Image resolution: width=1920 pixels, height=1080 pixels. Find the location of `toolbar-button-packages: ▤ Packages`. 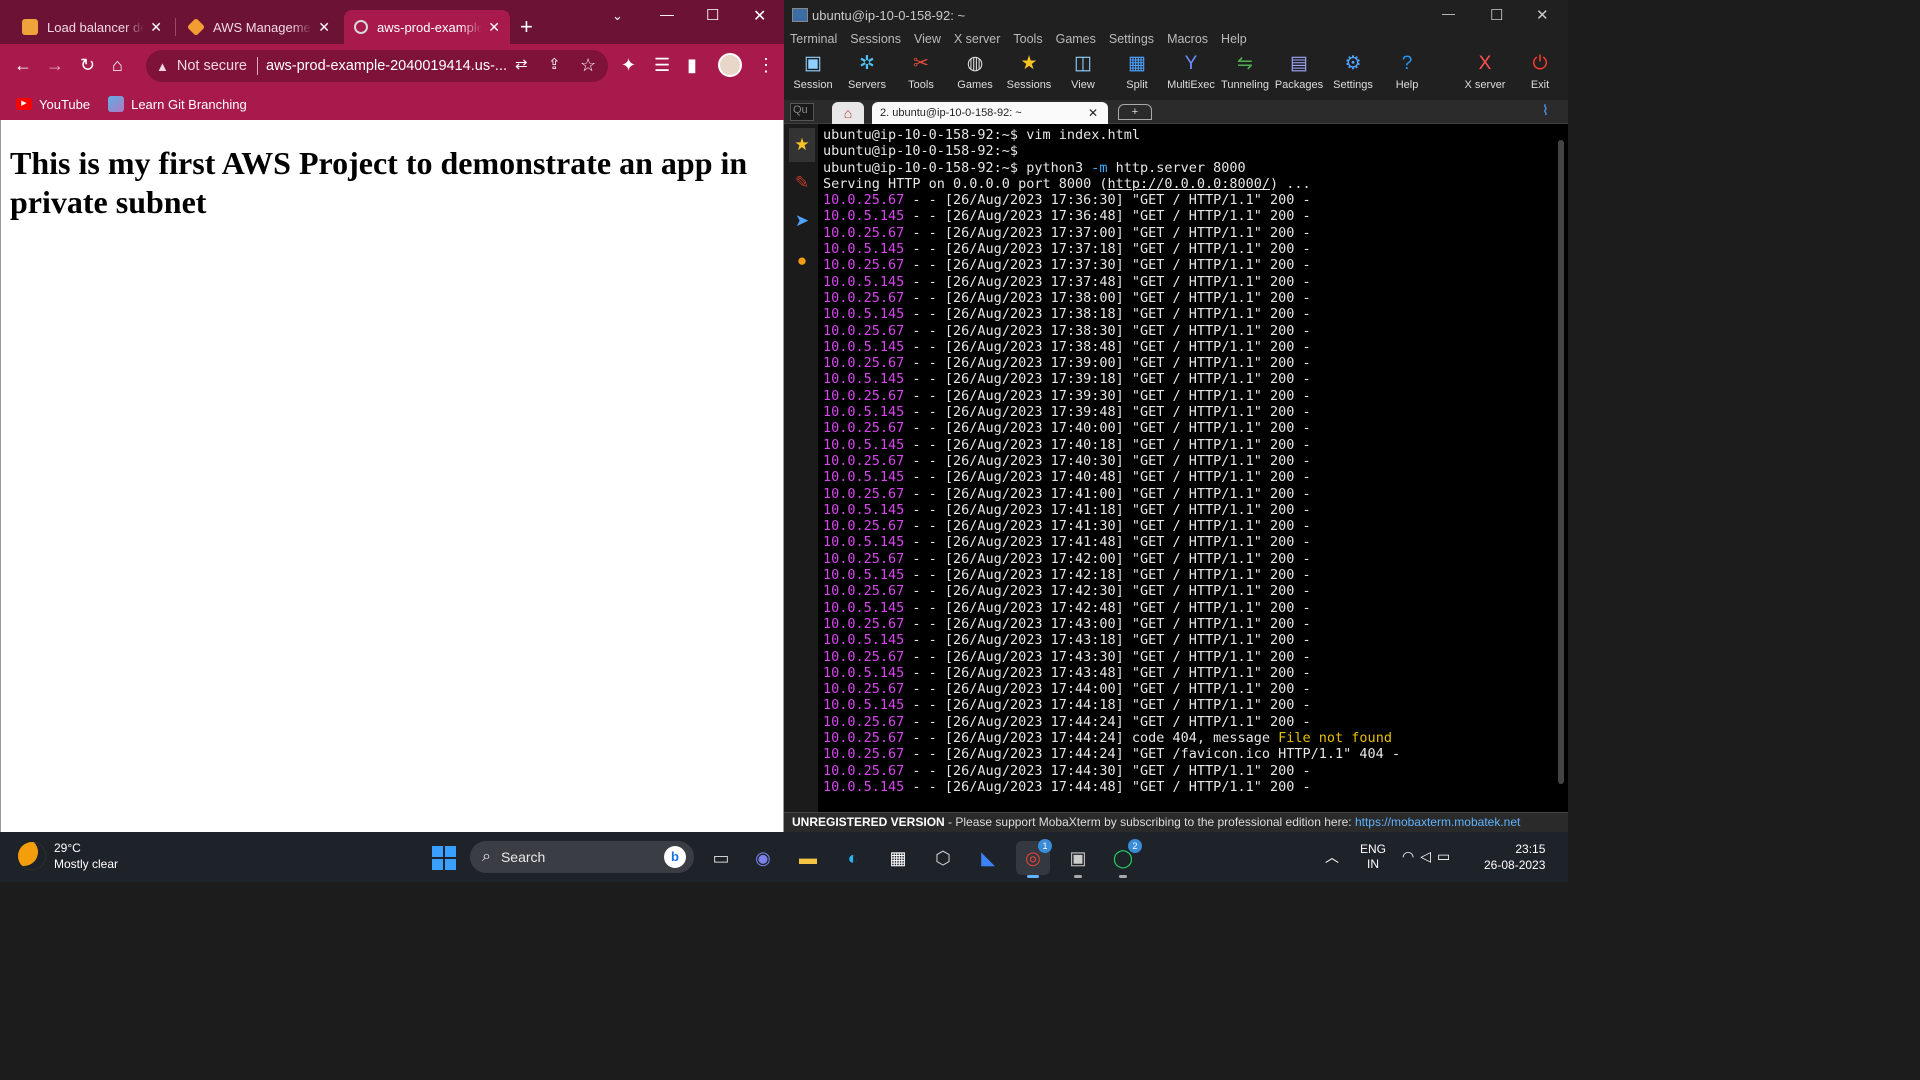

toolbar-button-packages: ▤ Packages is located at coordinates (1299, 70).